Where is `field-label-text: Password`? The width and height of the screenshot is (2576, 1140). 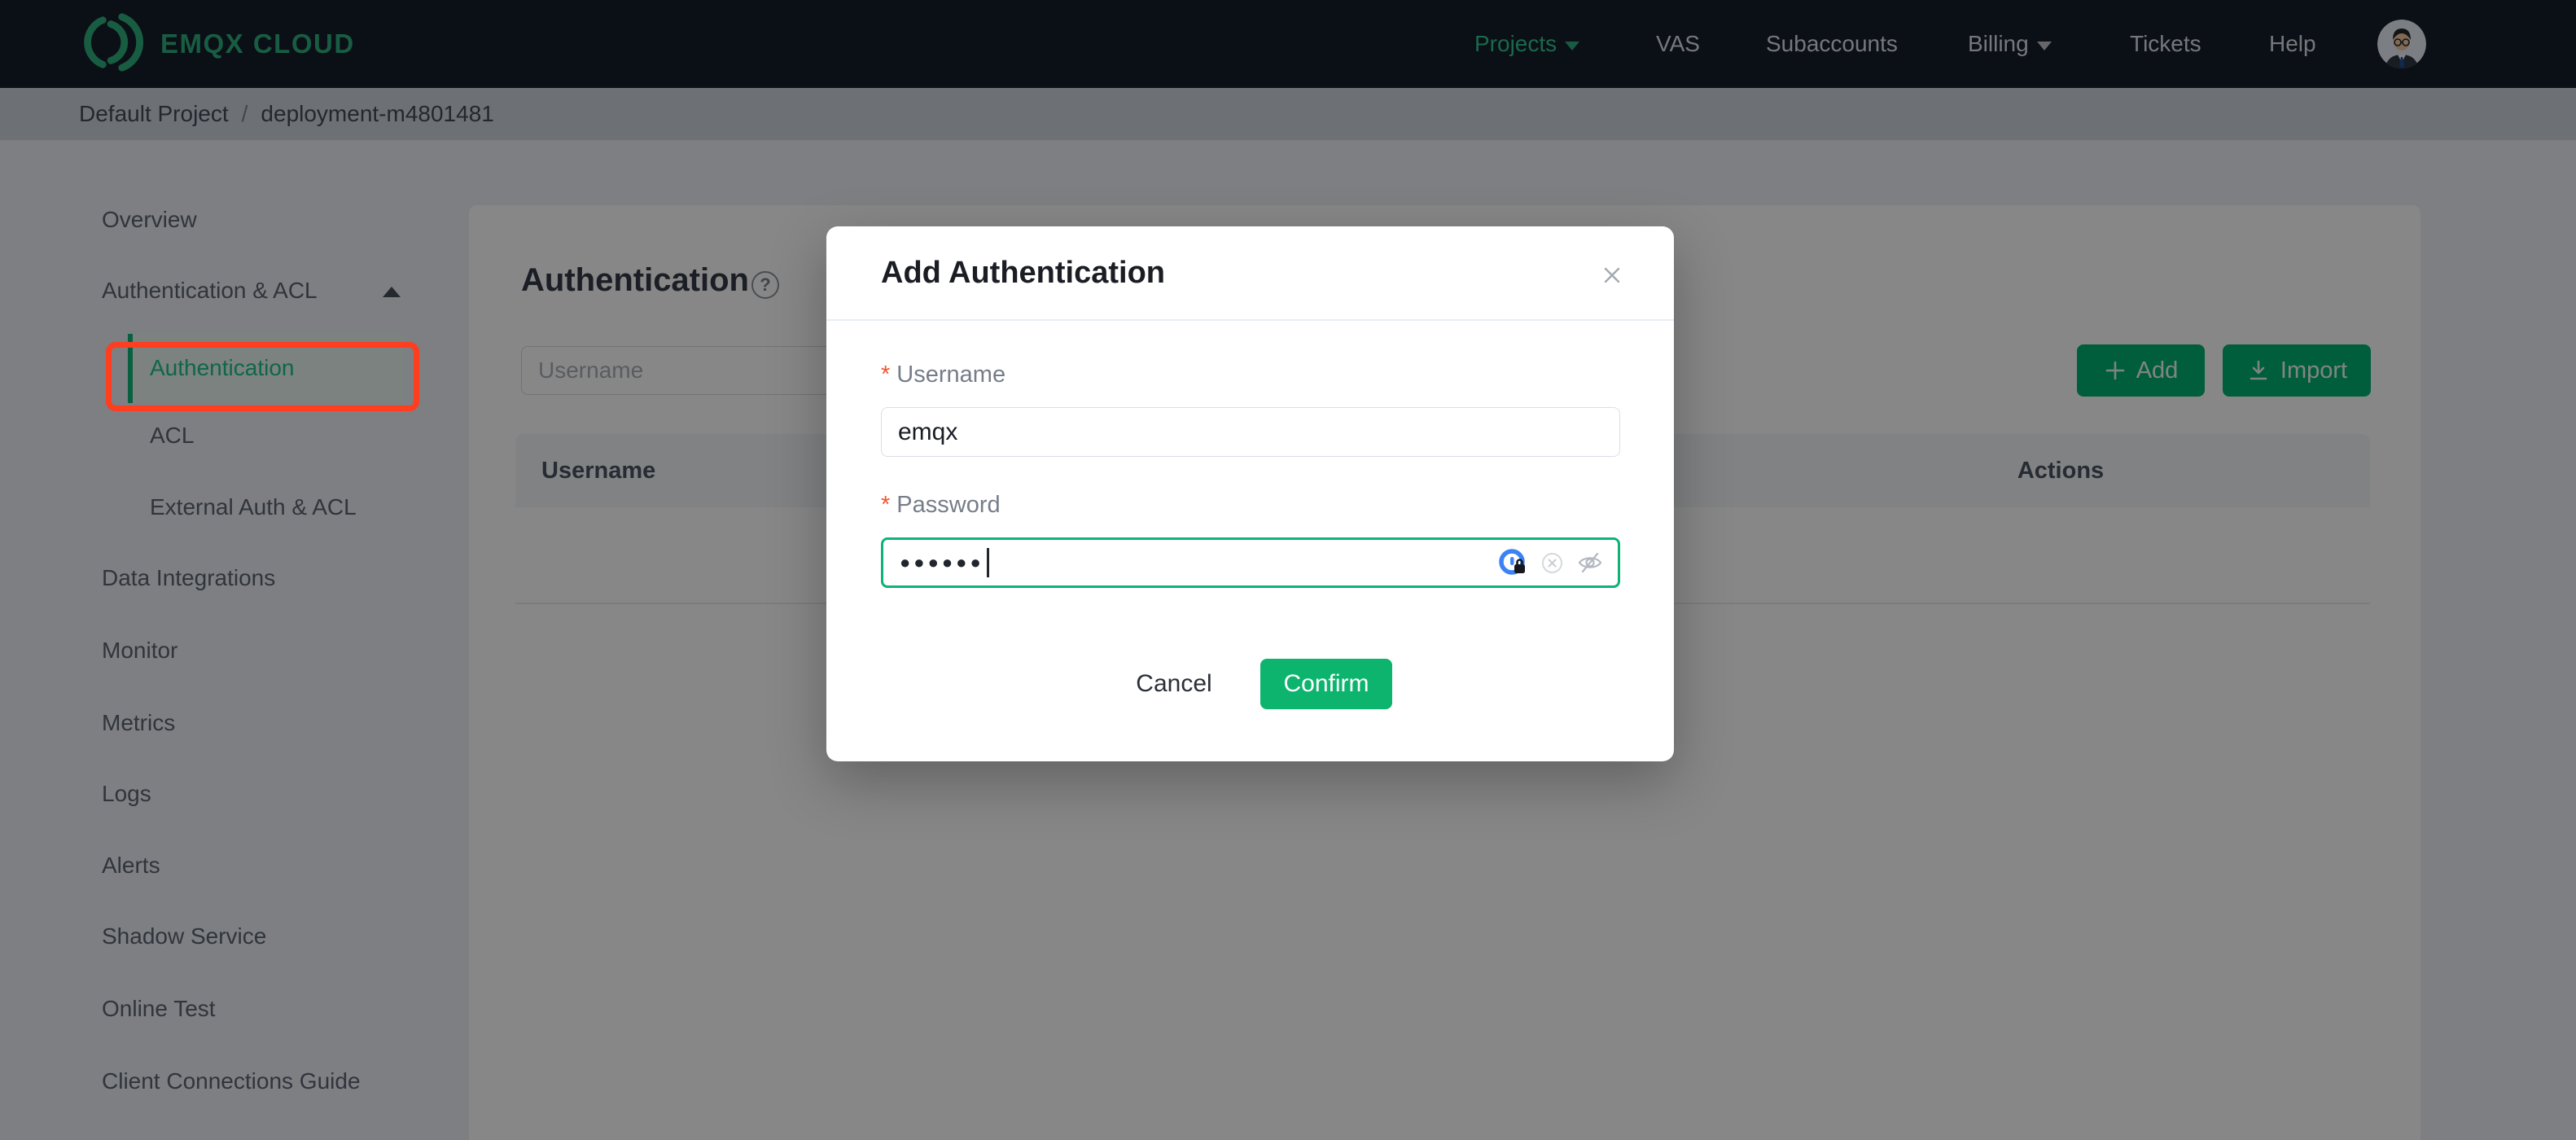
field-label-text: Password is located at coordinates (948, 505).